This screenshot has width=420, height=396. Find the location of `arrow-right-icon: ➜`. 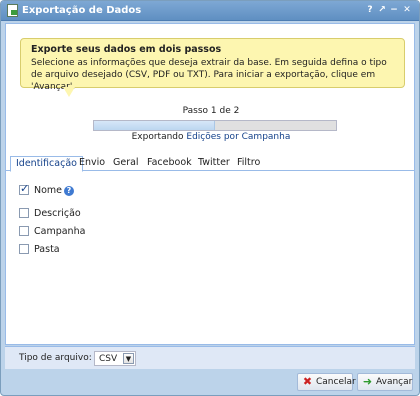

arrow-right-icon: ➜ is located at coordinates (367, 381).